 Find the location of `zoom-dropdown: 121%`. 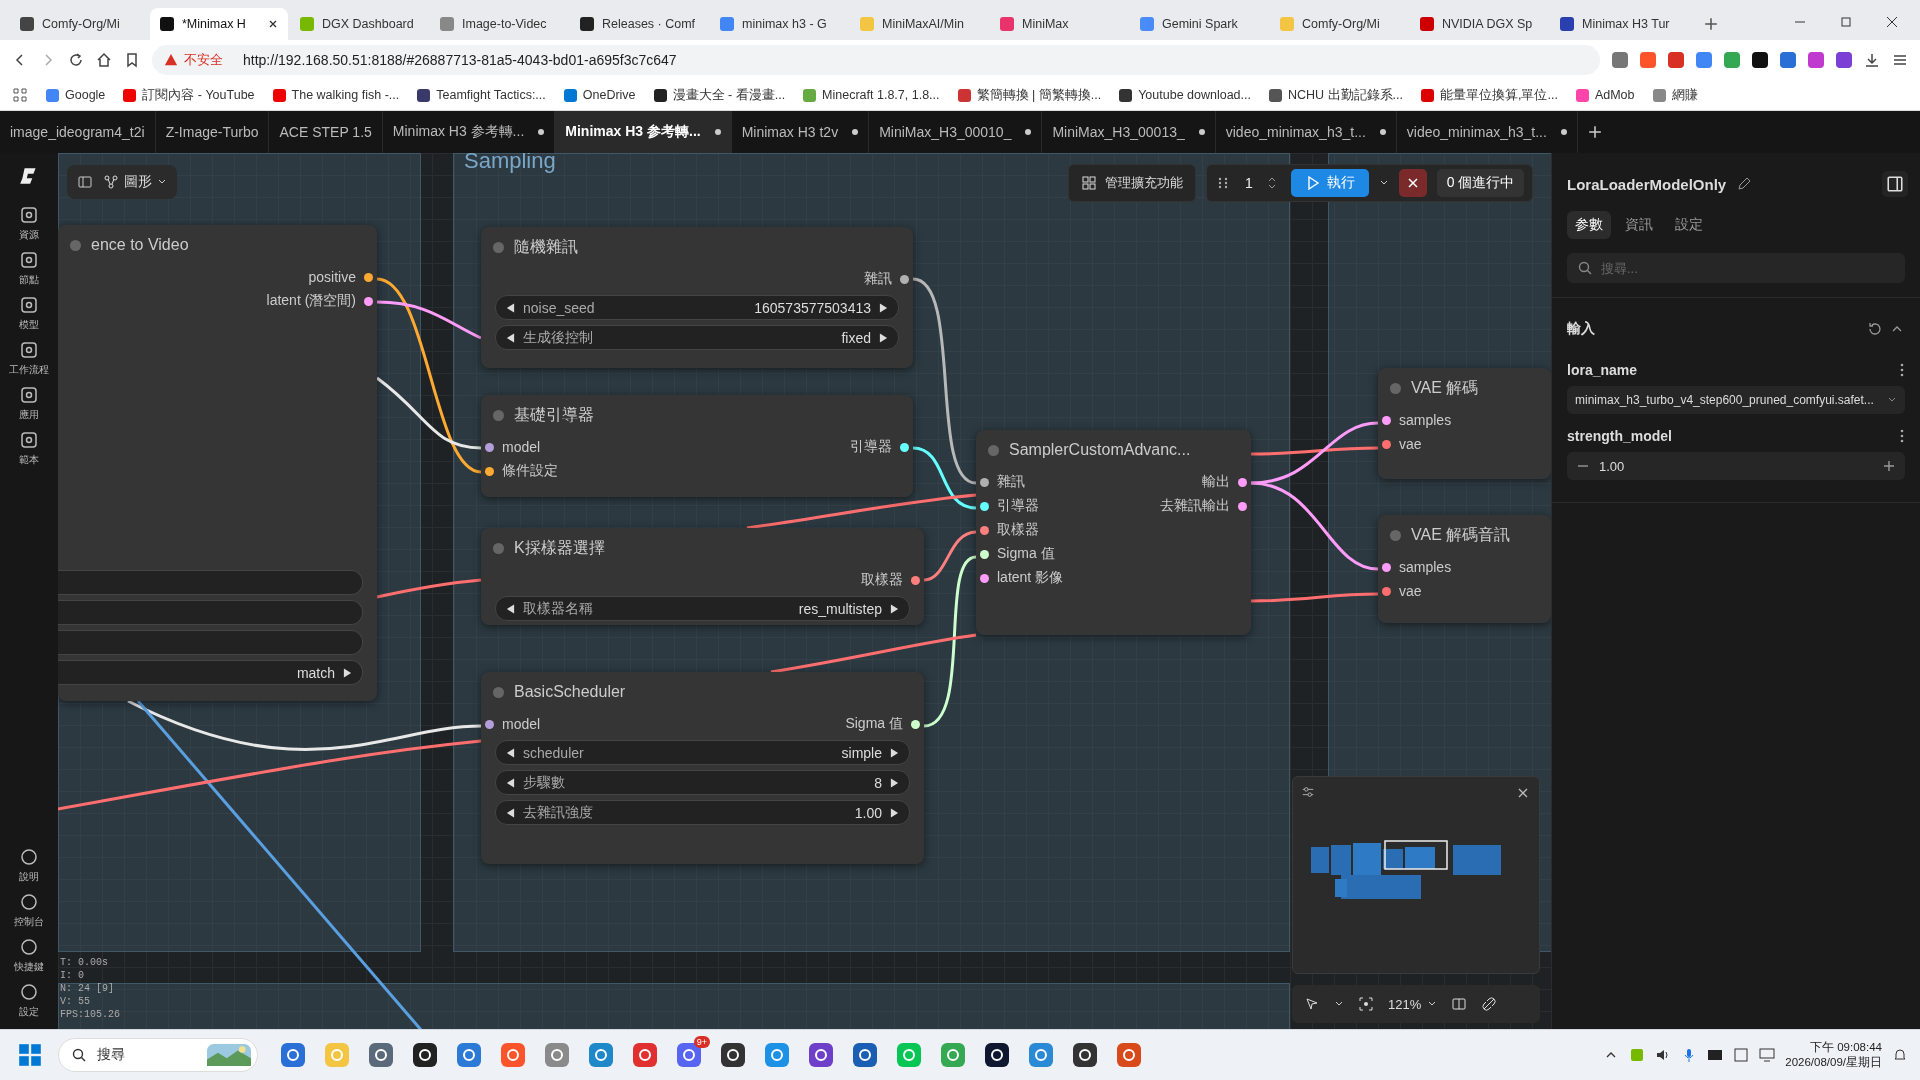

zoom-dropdown: 121% is located at coordinates (1413, 1004).